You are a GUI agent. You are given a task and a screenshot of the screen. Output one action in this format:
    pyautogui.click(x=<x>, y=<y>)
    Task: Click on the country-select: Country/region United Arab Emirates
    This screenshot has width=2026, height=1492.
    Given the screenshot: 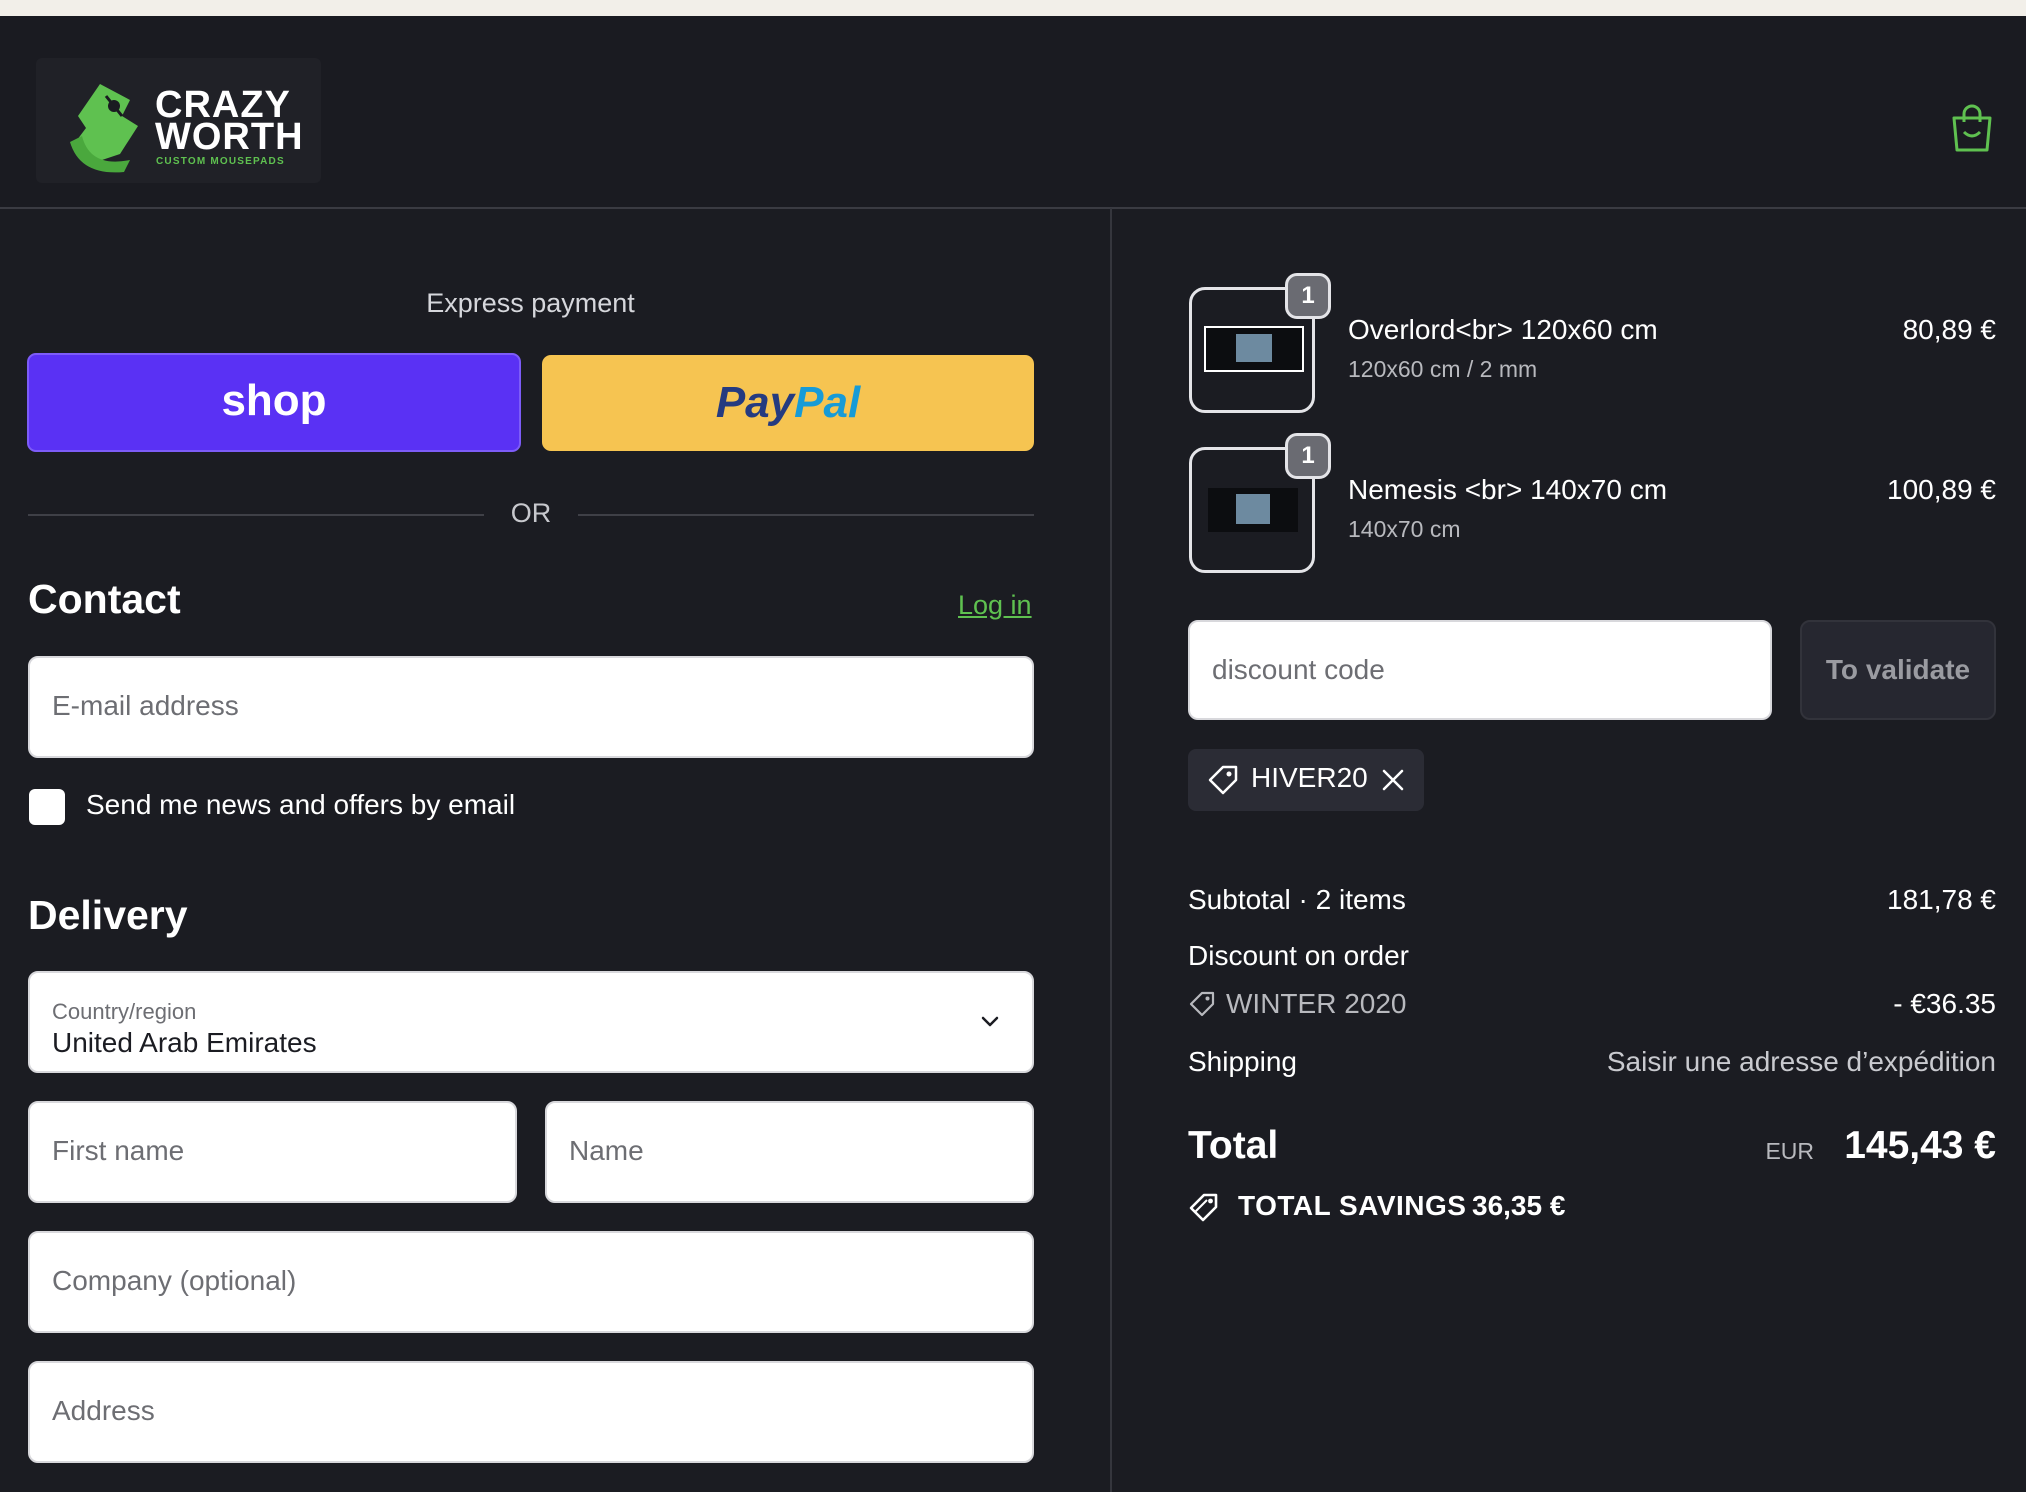 What is the action you would take?
    pyautogui.click(x=531, y=1022)
    